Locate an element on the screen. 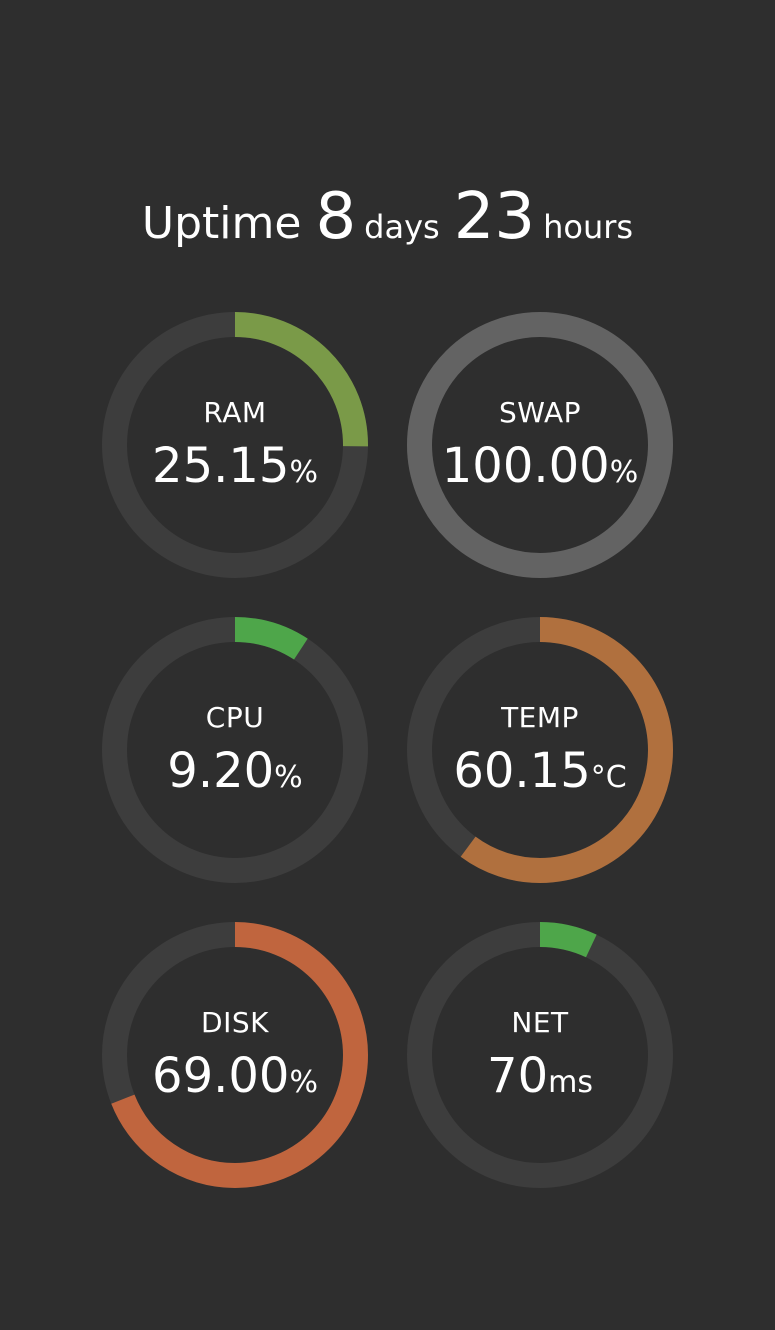  temp-gauge: TEMP 60.15°C is located at coordinates (540, 750).